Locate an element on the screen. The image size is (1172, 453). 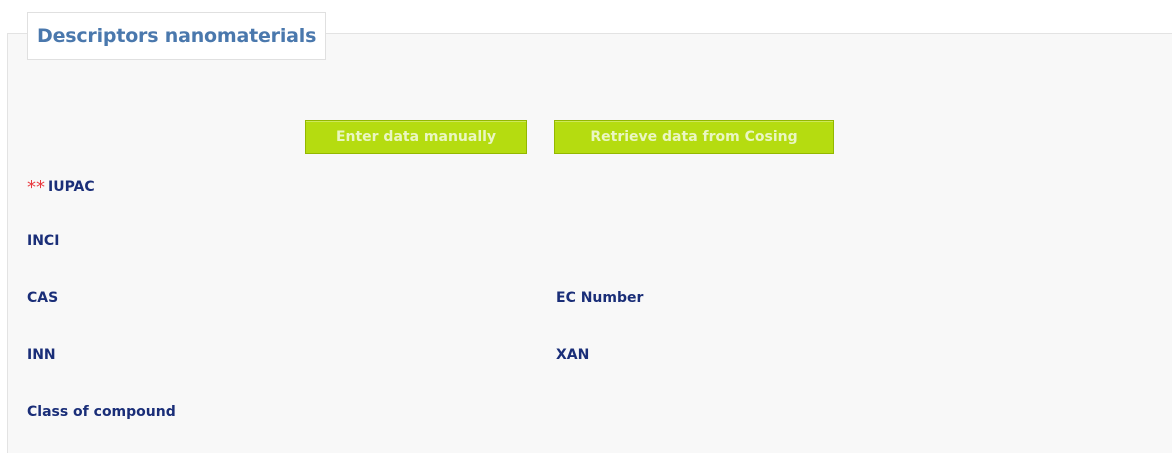
retrieve-data-from-cosing-button: Retrieve data from Cosing is located at coordinates (694, 137).